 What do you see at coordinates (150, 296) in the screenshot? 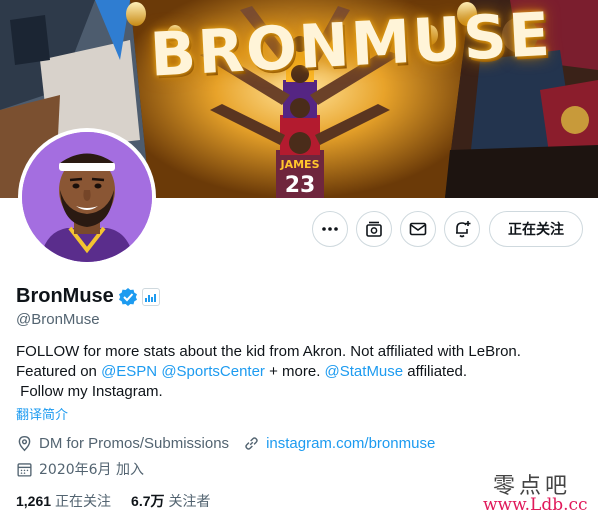
I see `affiliation-badge-icon` at bounding box center [150, 296].